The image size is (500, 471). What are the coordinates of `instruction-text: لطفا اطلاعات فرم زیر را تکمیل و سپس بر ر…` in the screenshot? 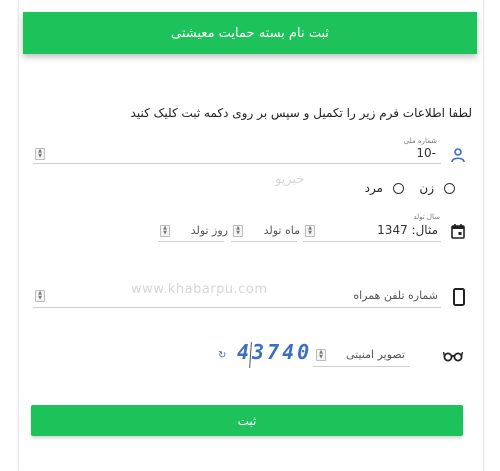 It's located at (301, 113).